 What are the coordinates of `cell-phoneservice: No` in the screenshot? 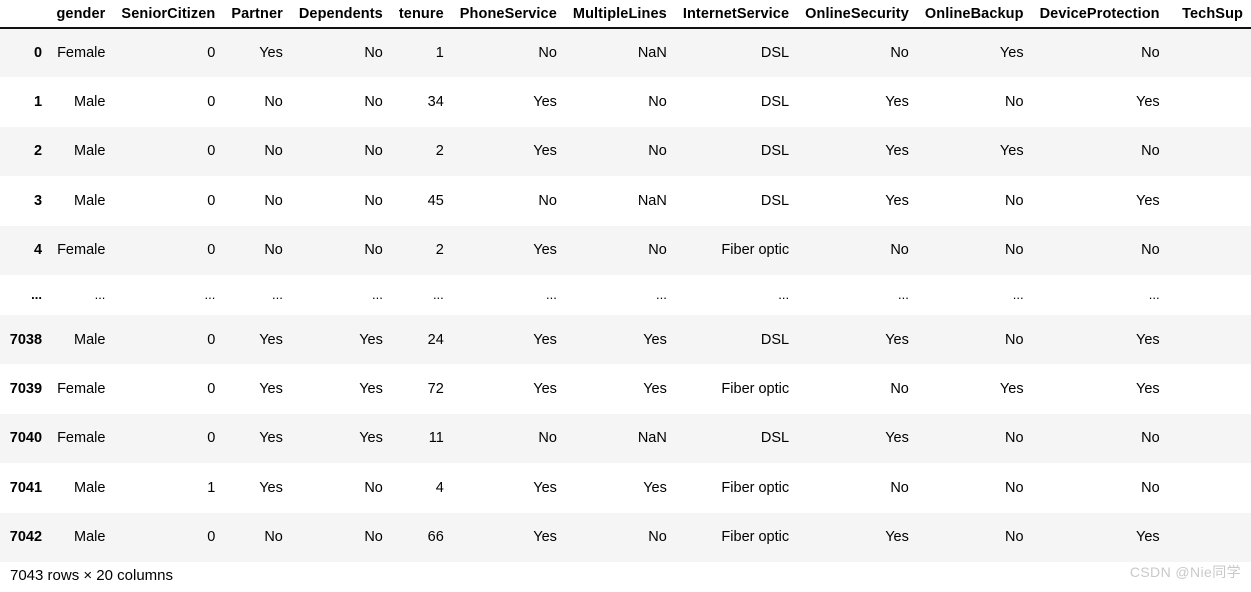 It's located at (508, 438).